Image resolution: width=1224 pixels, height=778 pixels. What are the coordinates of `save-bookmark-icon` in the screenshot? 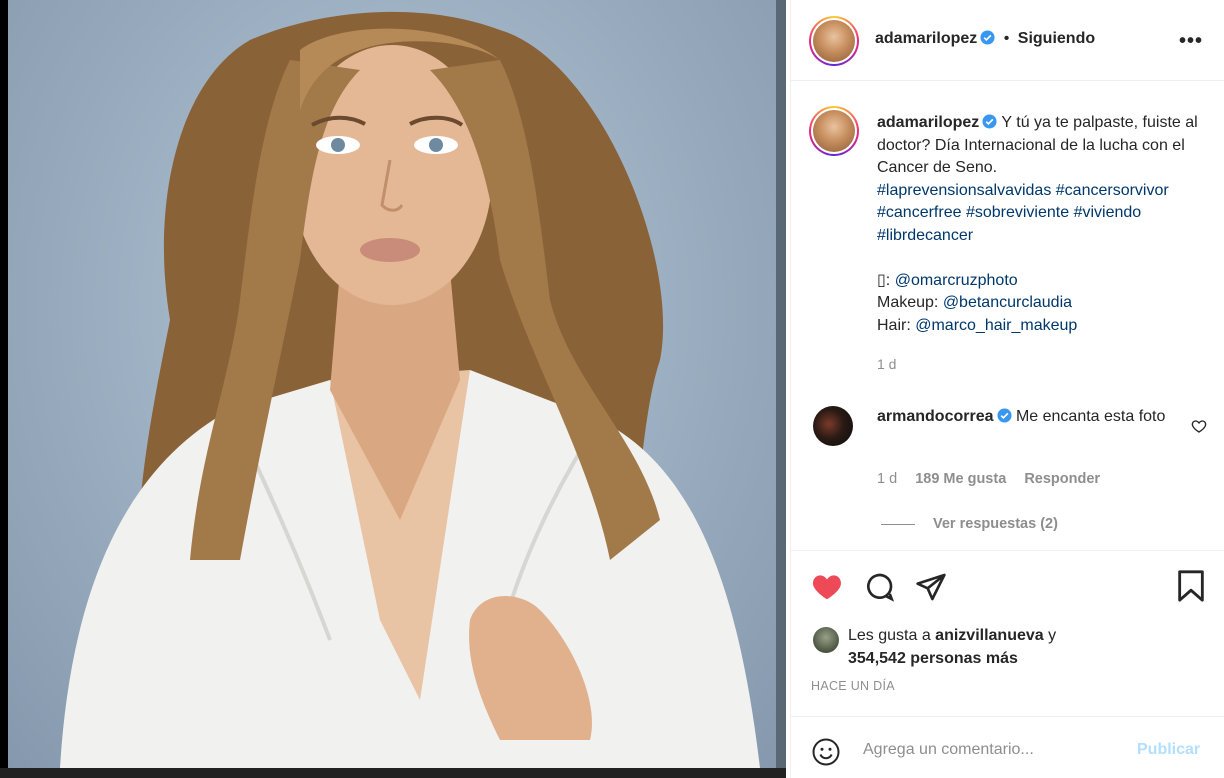 It's located at (1191, 586).